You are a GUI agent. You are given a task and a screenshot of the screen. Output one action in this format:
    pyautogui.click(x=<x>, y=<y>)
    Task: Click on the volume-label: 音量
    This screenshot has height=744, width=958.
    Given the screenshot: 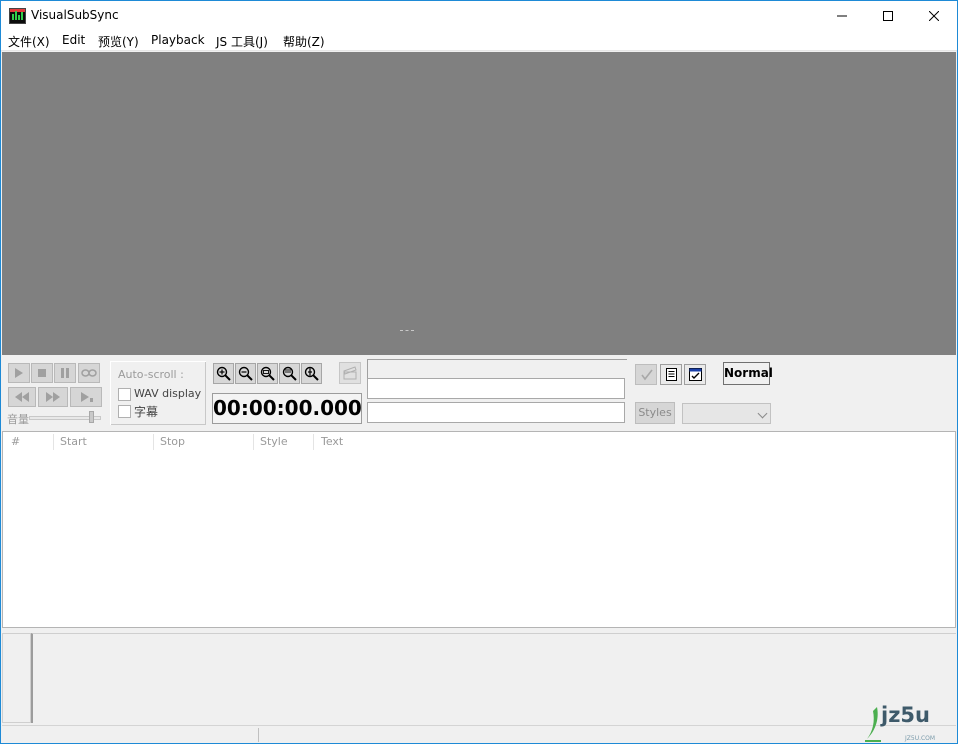 What is the action you would take?
    pyautogui.click(x=18, y=419)
    